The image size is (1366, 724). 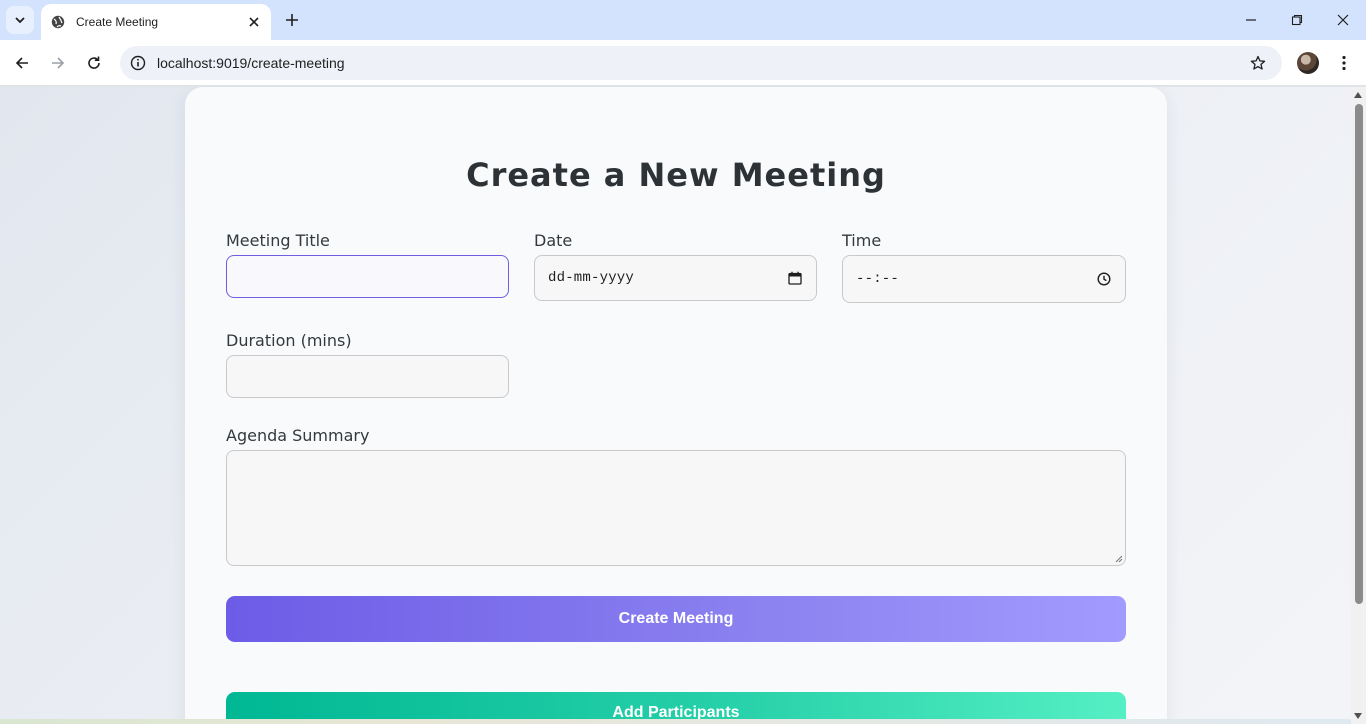 I want to click on minimize-icon, so click(x=1251, y=20).